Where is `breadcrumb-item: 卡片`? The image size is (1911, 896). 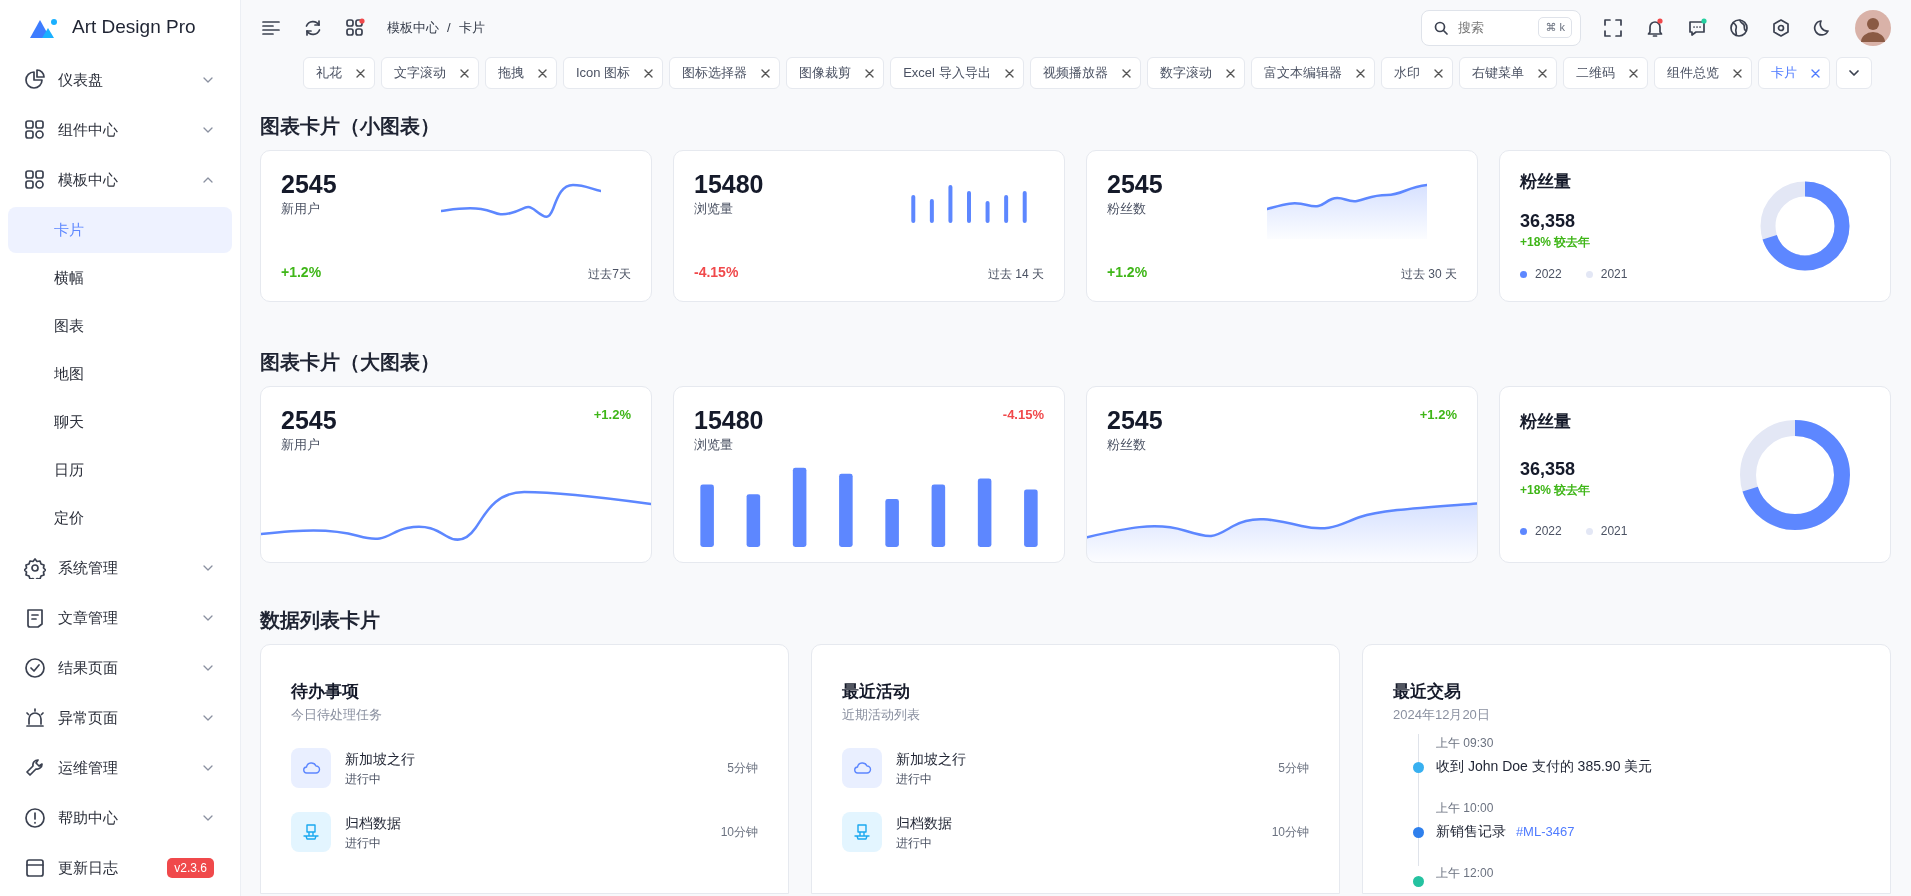
breadcrumb-item: 卡片 is located at coordinates (471, 27).